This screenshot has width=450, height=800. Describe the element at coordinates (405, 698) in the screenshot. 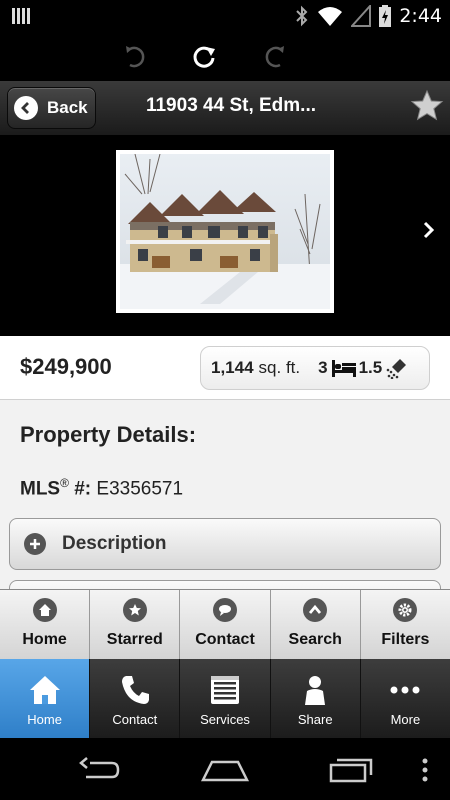

I see `tab-more: More` at that location.